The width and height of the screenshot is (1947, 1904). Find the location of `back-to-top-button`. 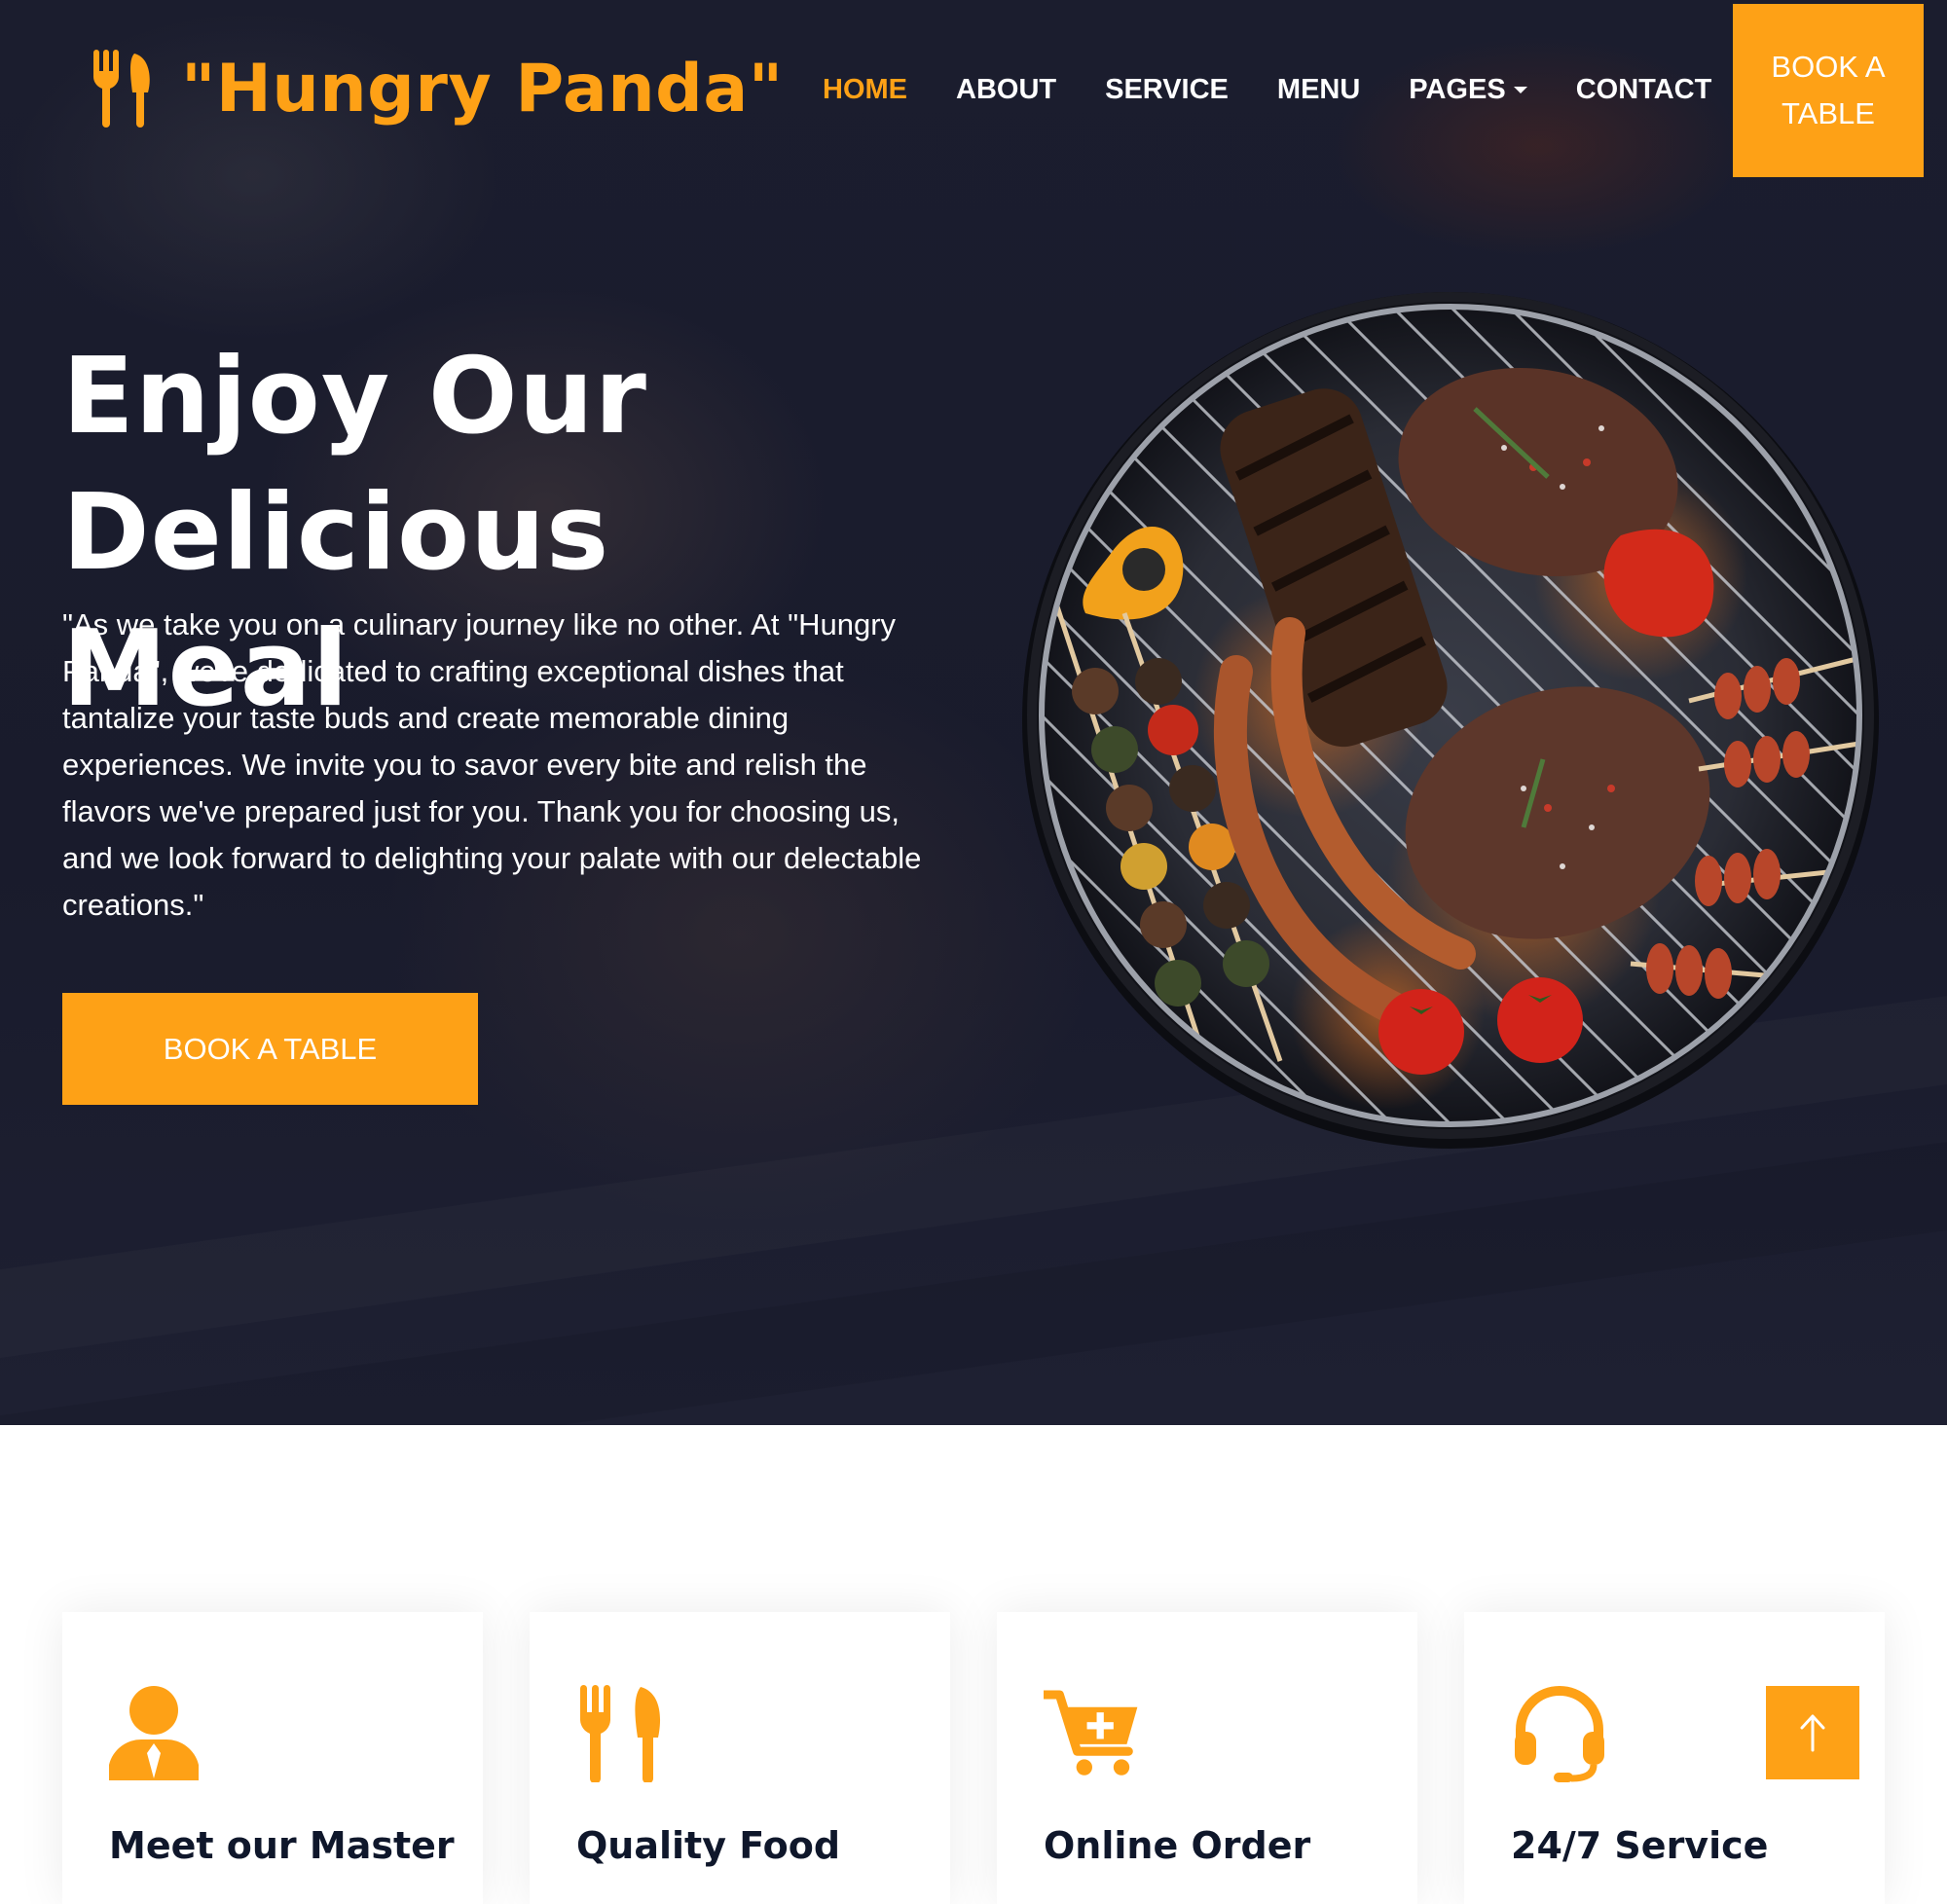

back-to-top-button is located at coordinates (1812, 1732).